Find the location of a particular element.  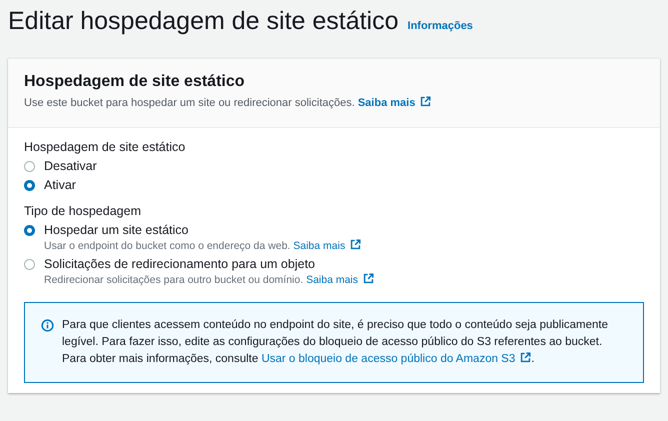

field-label: Tipo de hospedagem is located at coordinates (83, 211).